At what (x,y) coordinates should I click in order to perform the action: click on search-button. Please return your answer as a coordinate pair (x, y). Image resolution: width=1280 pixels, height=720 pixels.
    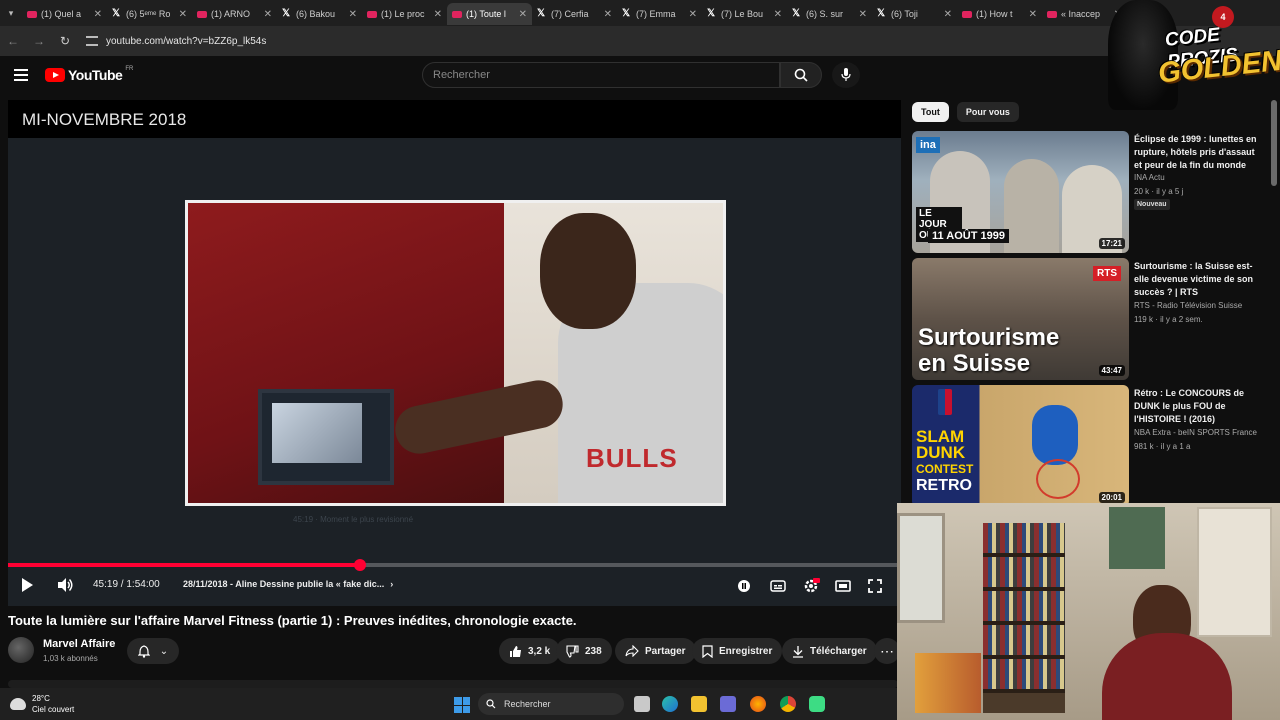
    Looking at the image, I should click on (801, 75).